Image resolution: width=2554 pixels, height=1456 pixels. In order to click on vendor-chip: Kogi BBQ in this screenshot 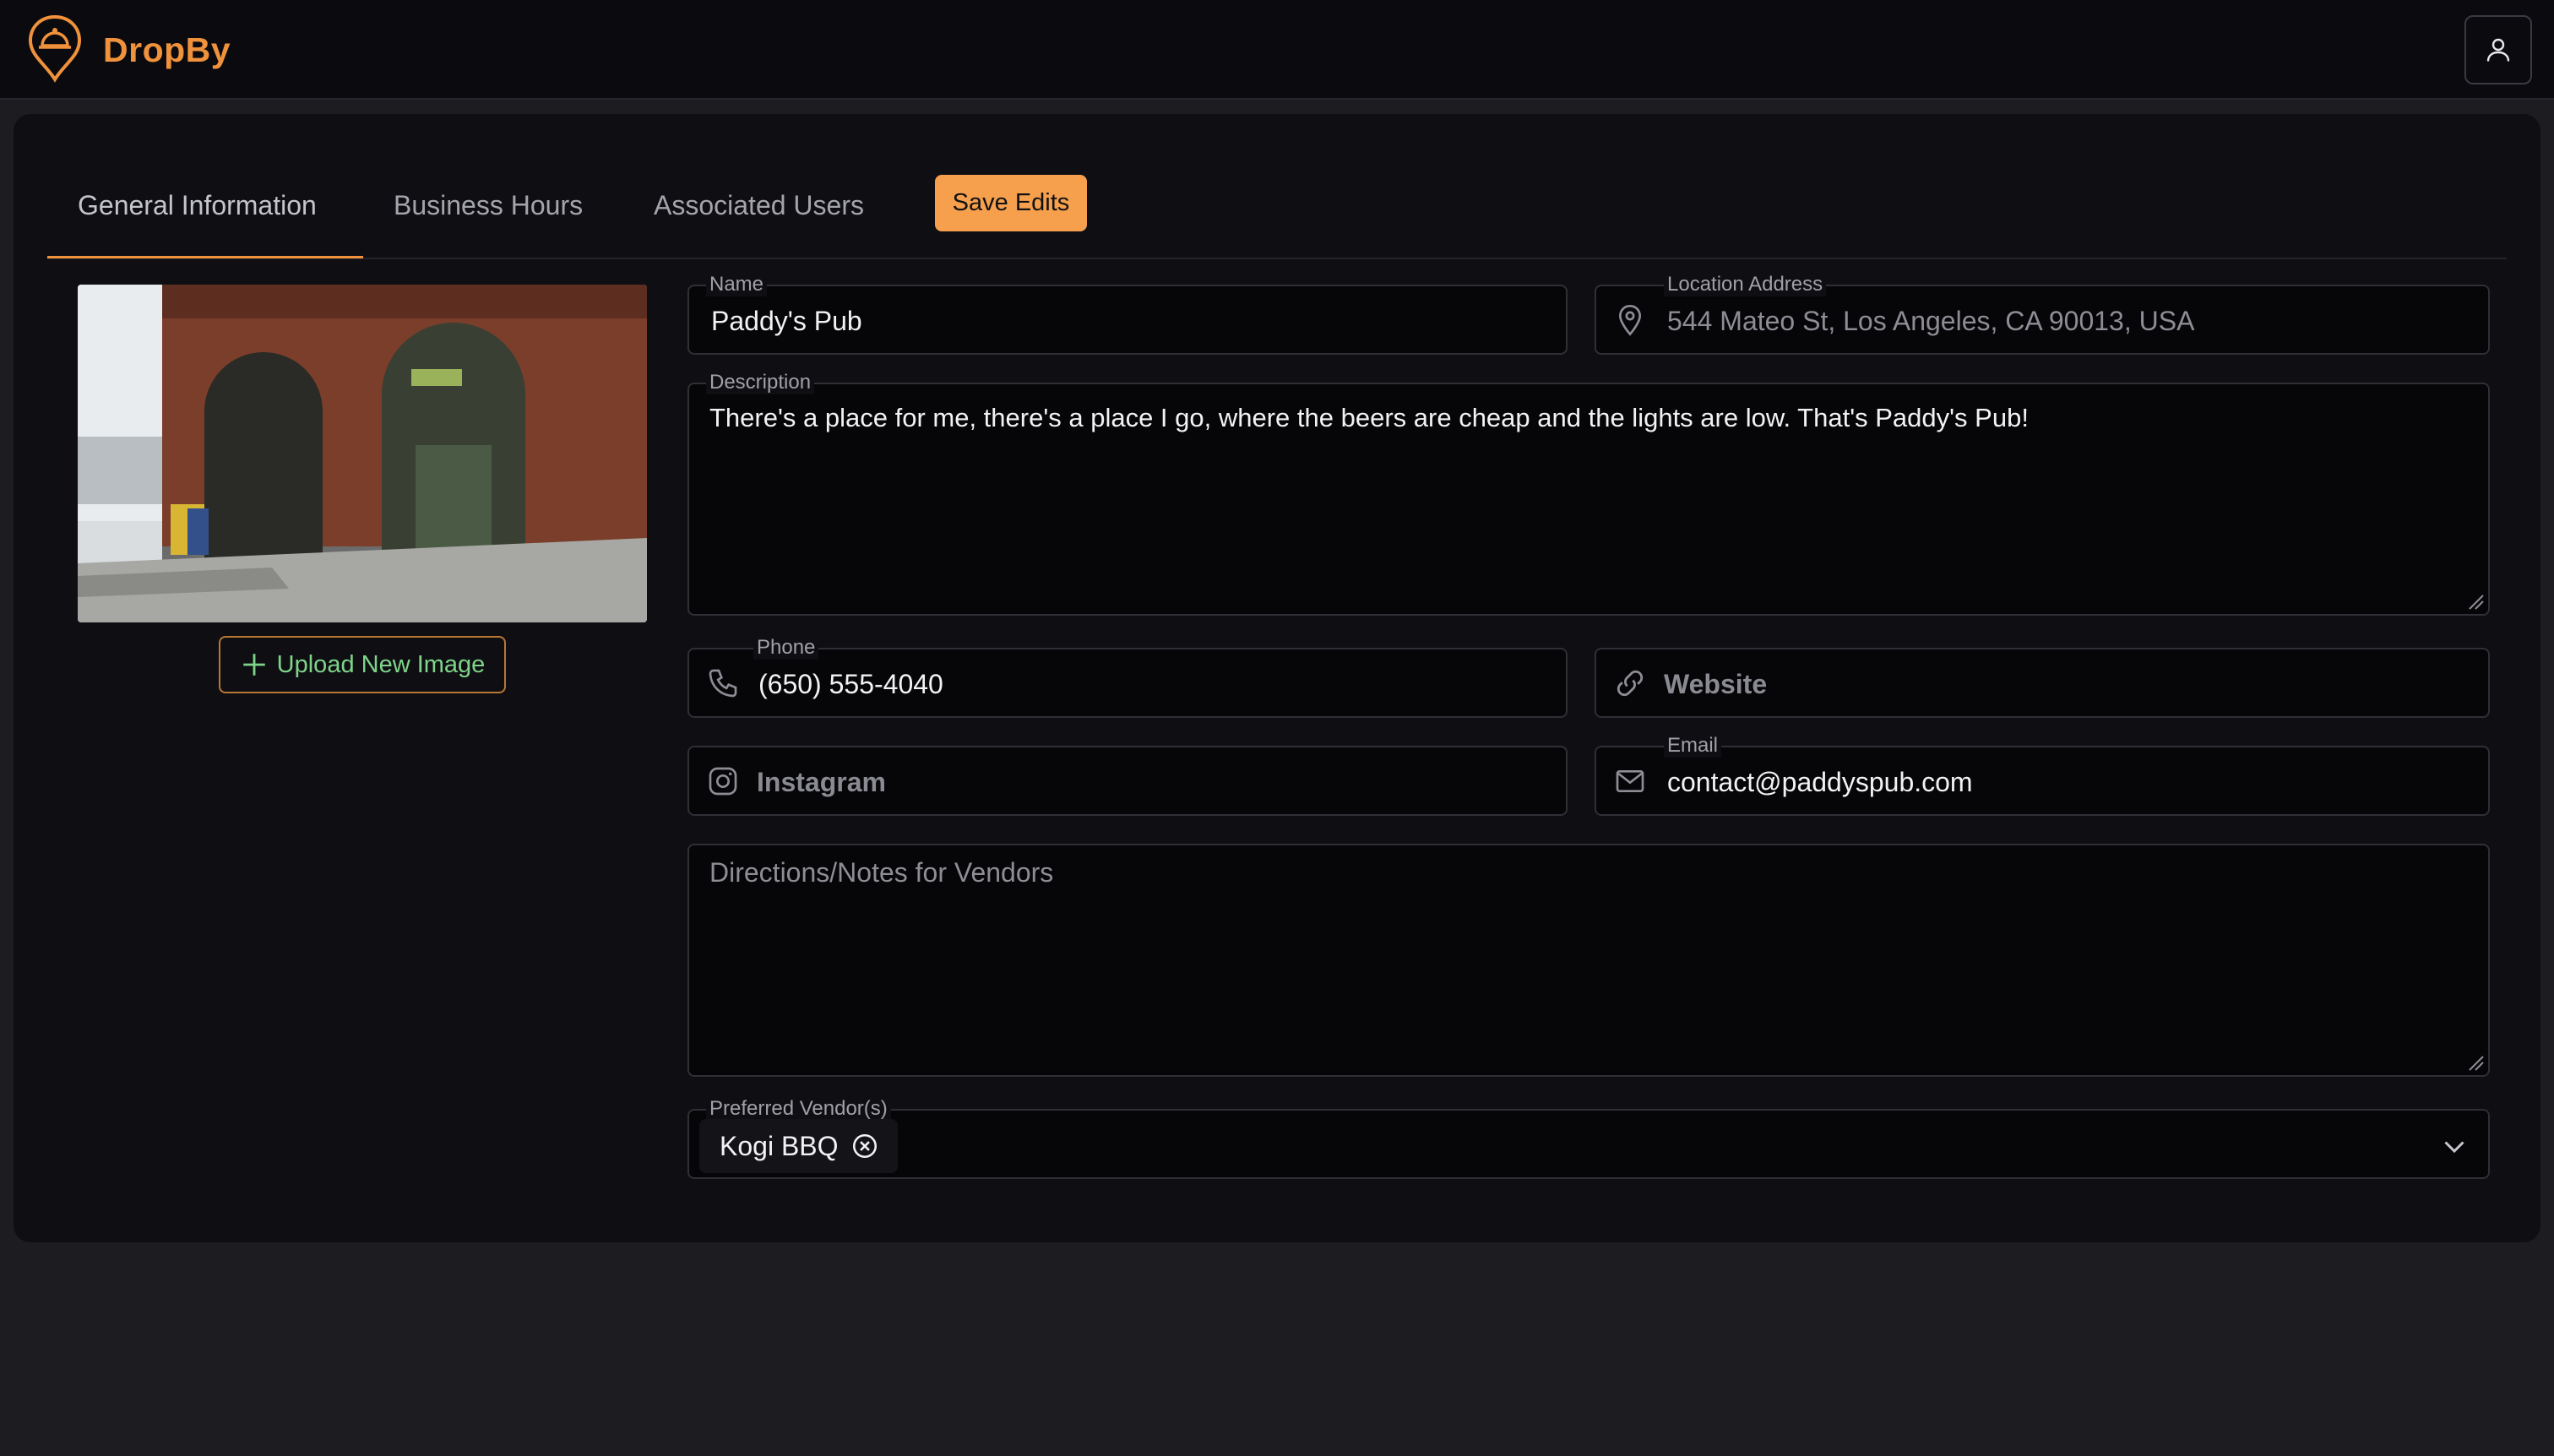, I will do `click(798, 1146)`.